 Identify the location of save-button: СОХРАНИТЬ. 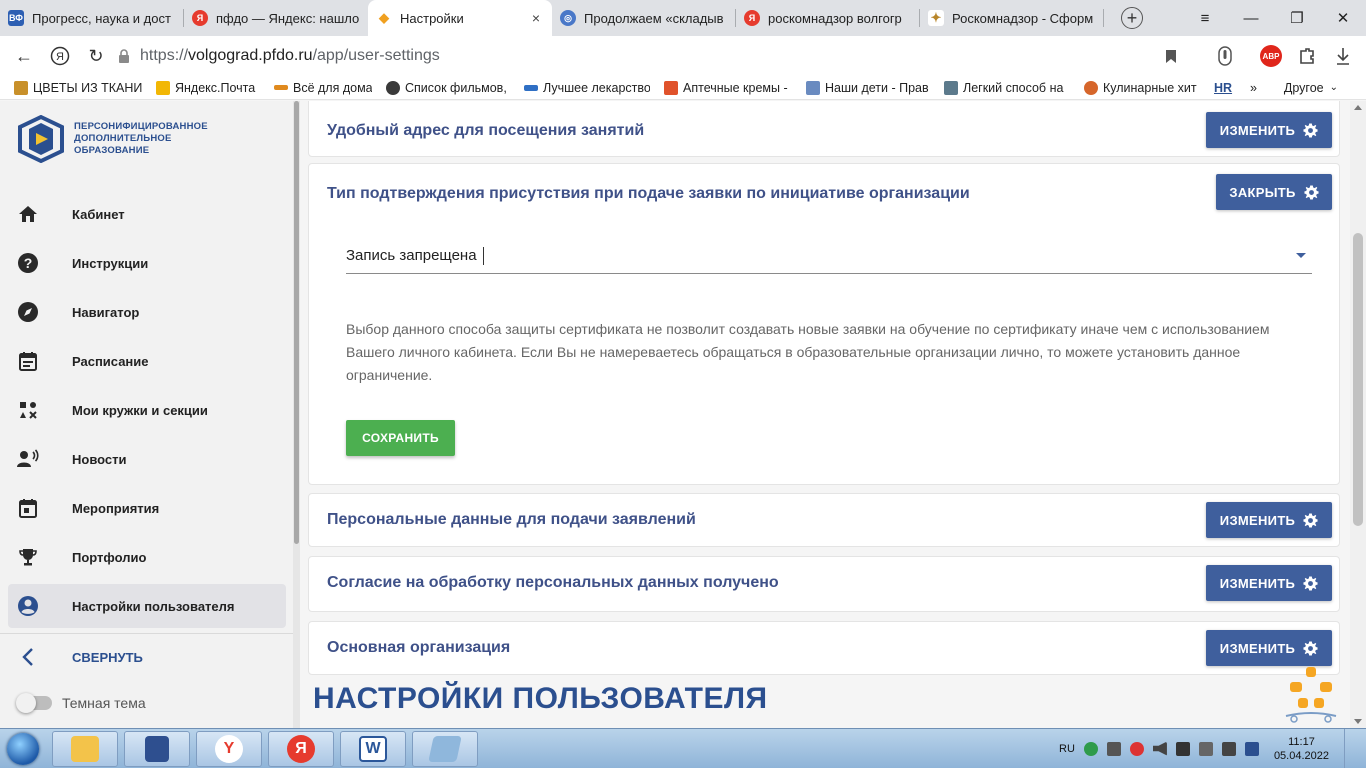
(400, 438).